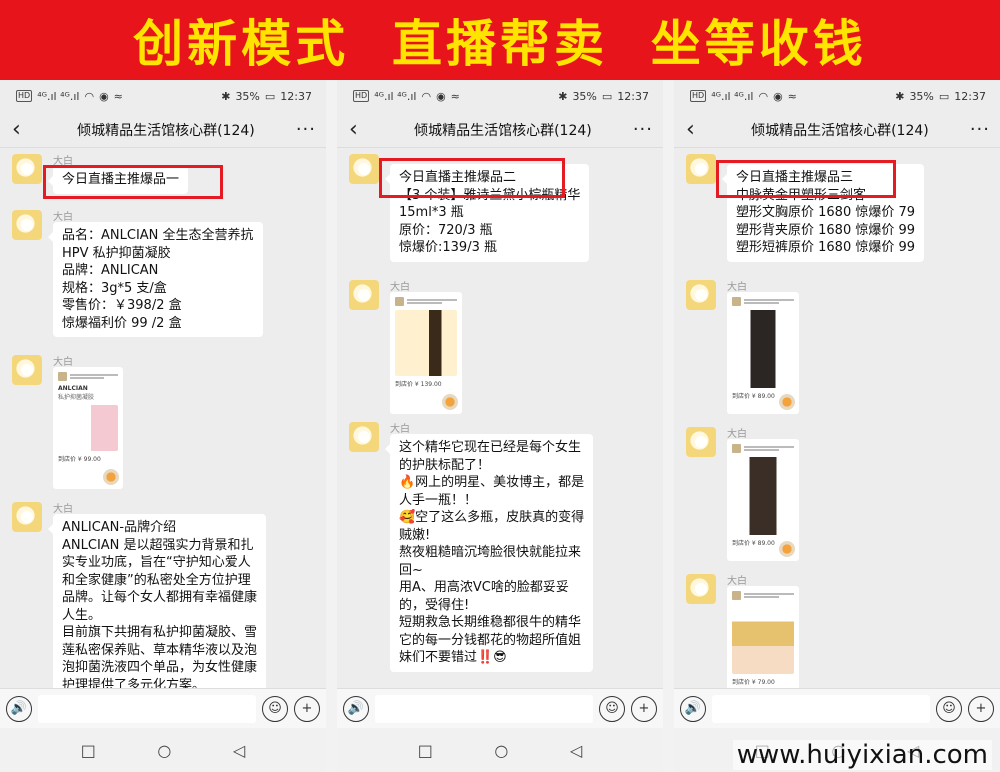  What do you see at coordinates (79, 459) in the screenshot?
I see `card-price: 到店价 ¥ 99.00` at bounding box center [79, 459].